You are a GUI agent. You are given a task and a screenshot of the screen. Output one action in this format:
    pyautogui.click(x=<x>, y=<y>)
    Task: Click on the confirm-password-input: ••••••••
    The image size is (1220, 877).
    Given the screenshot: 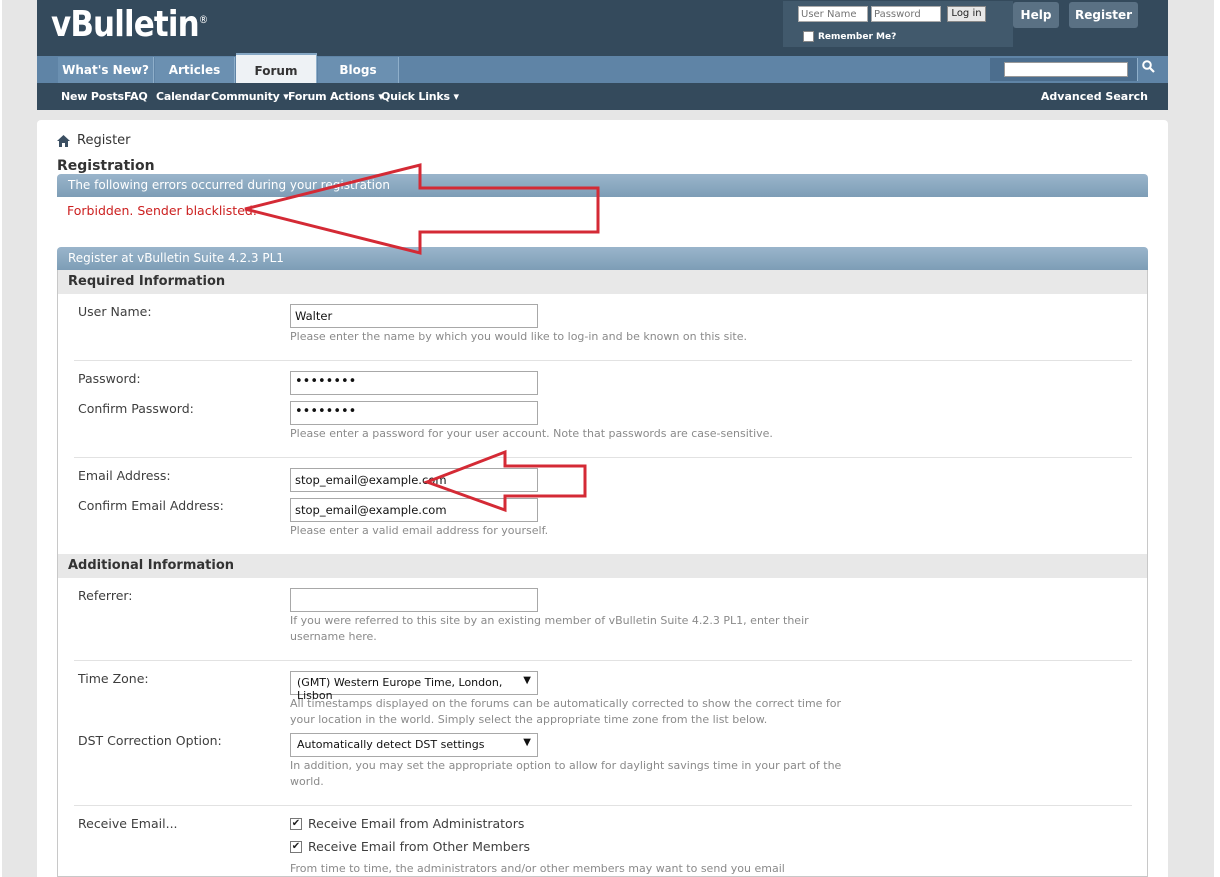 What is the action you would take?
    pyautogui.click(x=414, y=413)
    